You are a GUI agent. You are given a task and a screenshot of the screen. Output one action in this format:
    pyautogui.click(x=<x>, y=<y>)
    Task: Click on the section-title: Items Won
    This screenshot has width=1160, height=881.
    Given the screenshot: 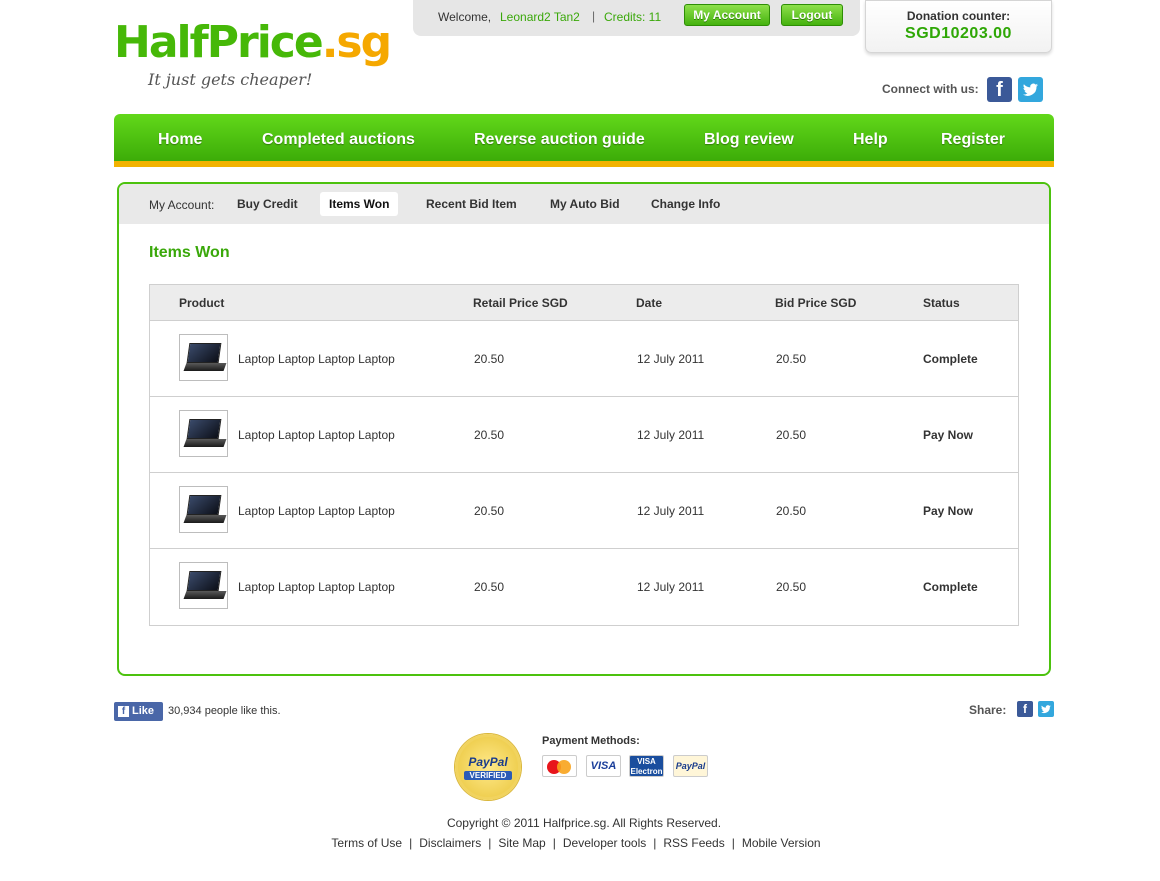 What is the action you would take?
    pyautogui.click(x=189, y=252)
    